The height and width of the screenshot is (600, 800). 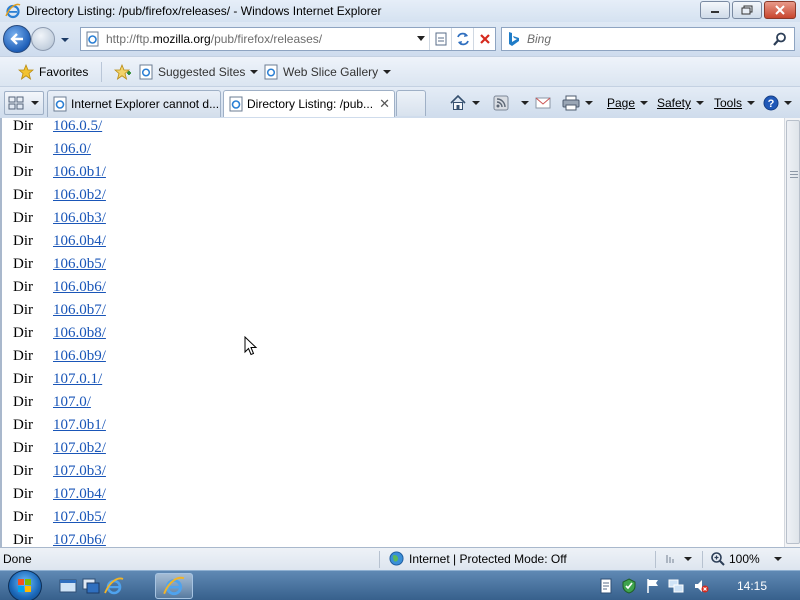 I want to click on directory-link: 106.0b1/, so click(x=79, y=172).